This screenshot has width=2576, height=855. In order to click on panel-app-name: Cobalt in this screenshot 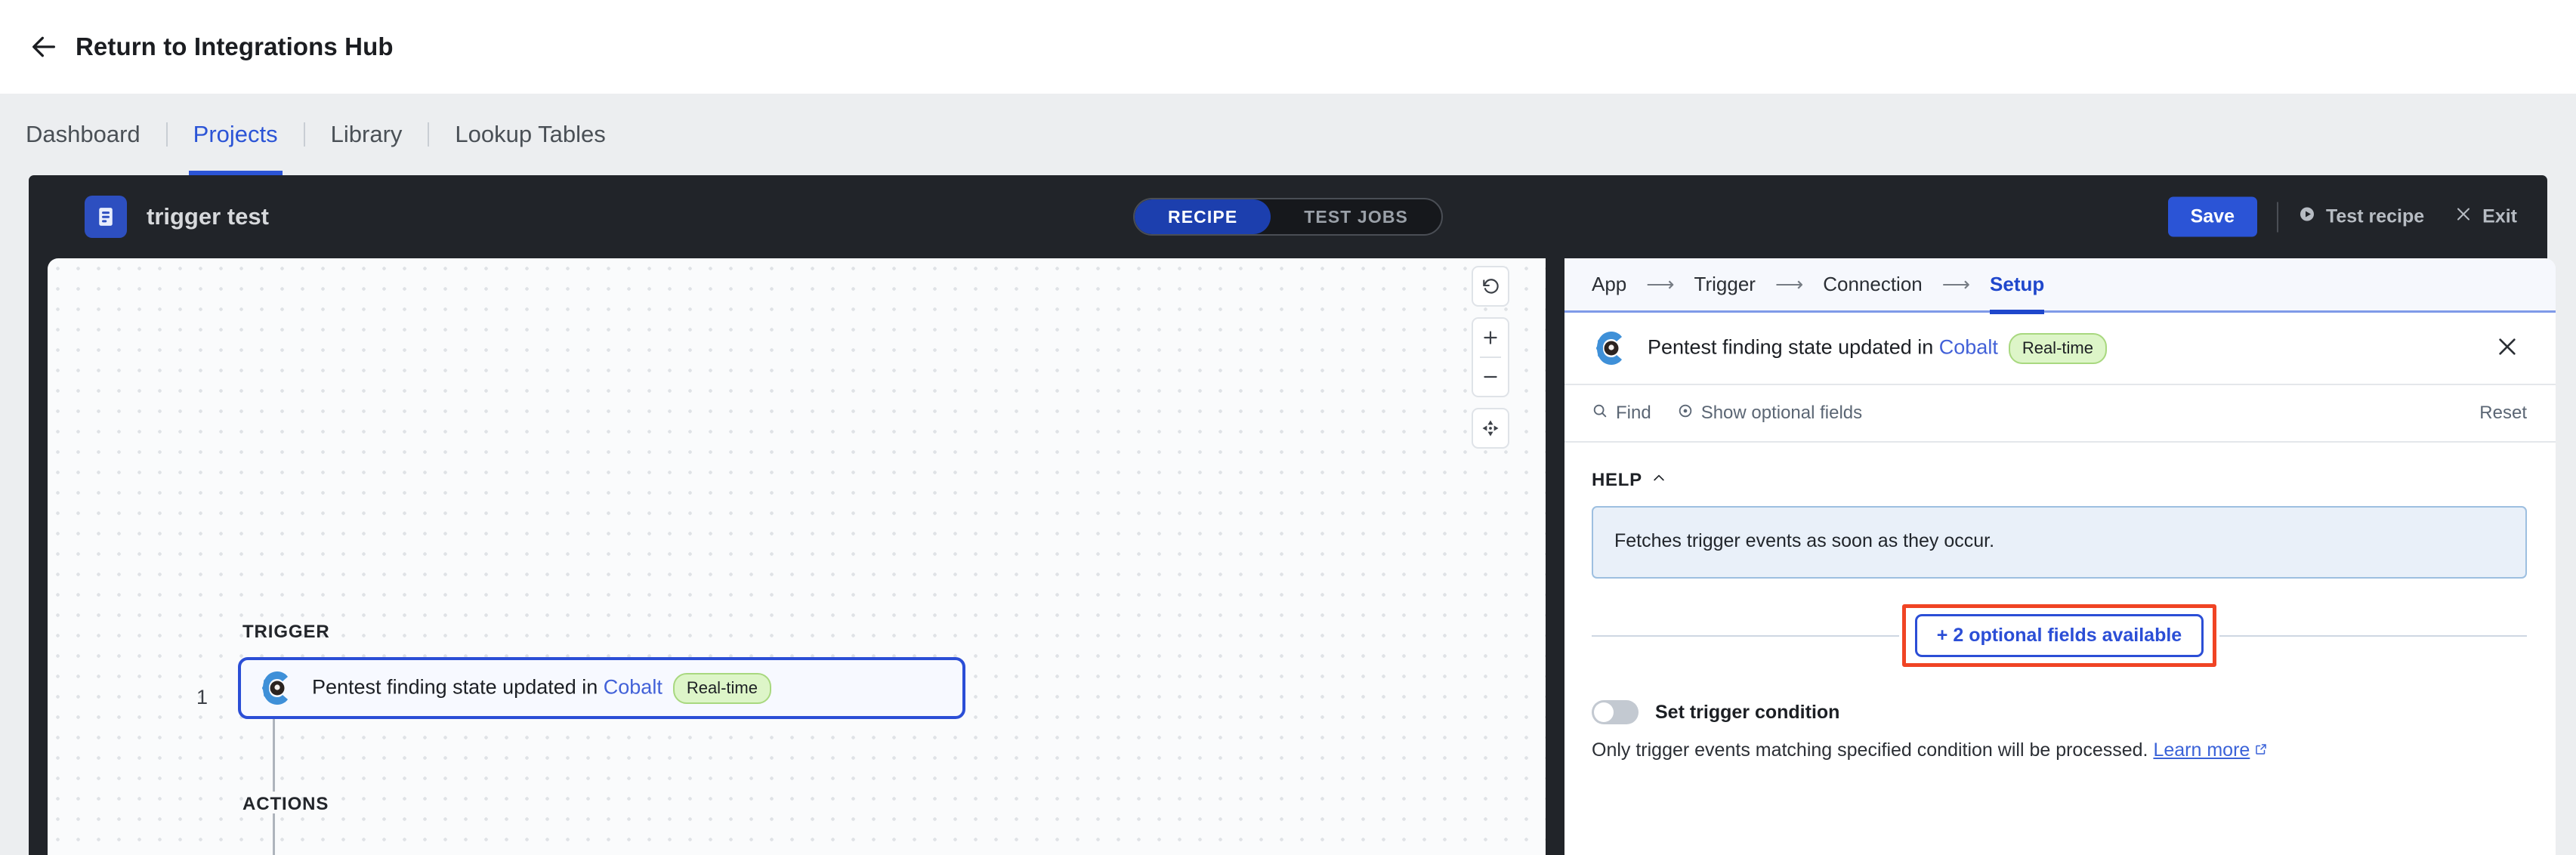, I will do `click(1968, 347)`.